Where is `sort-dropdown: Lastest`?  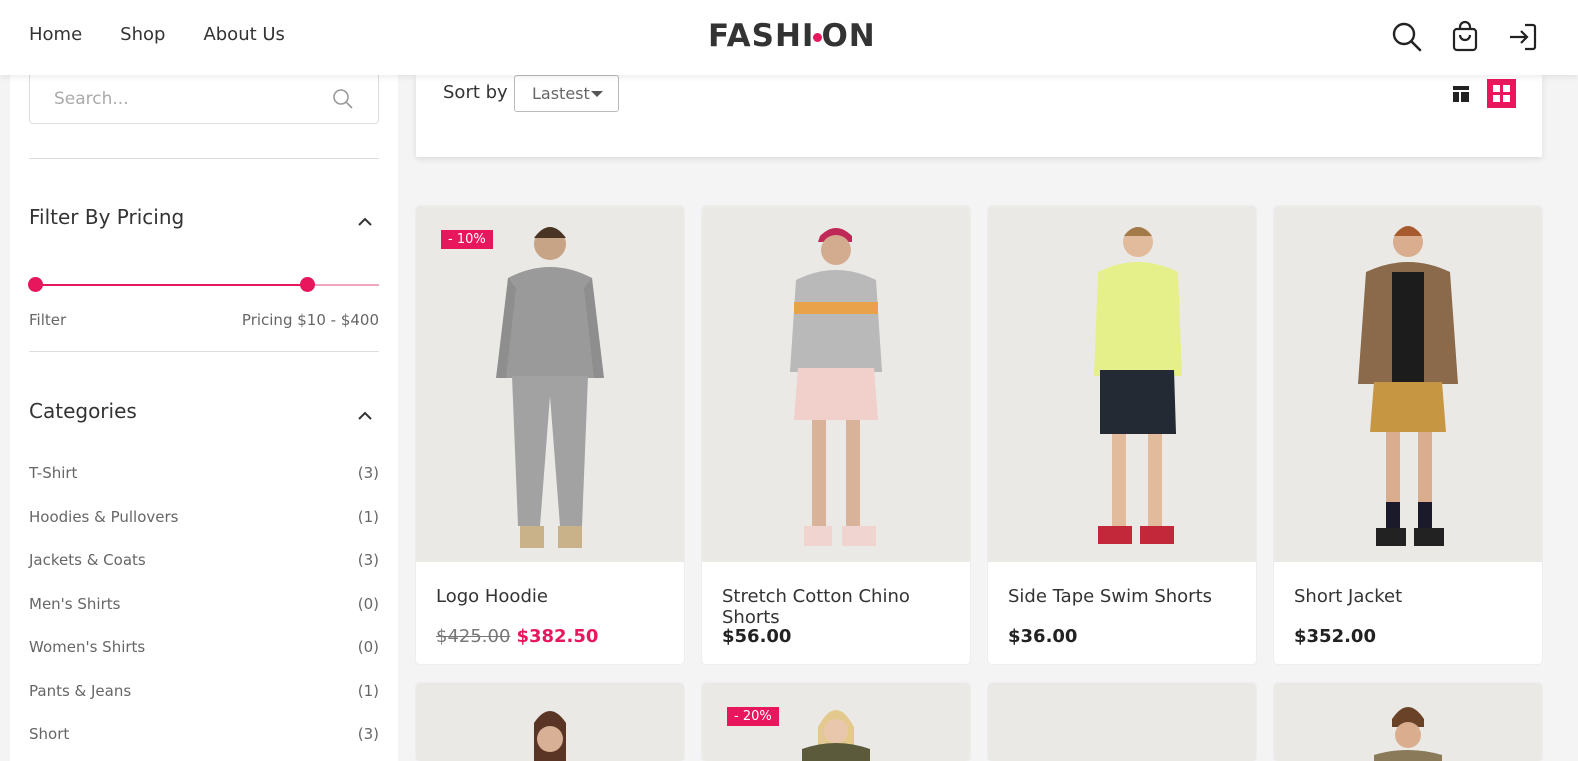 sort-dropdown: Lastest is located at coordinates (566, 93).